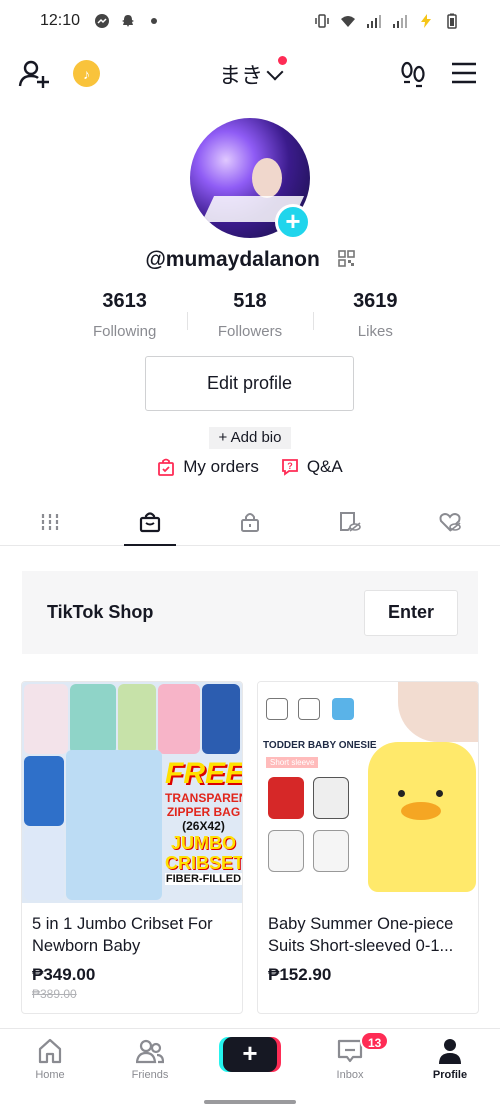  I want to click on menu-icon, so click(464, 73).